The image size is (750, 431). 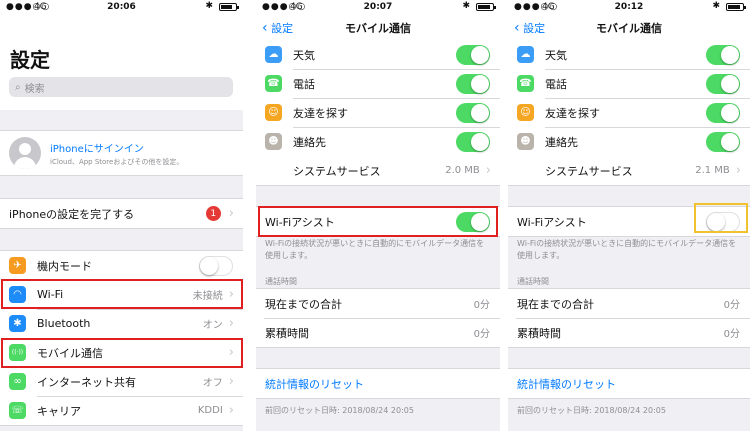 I want to click on bluetooth-icon: ✱, so click(x=17, y=323).